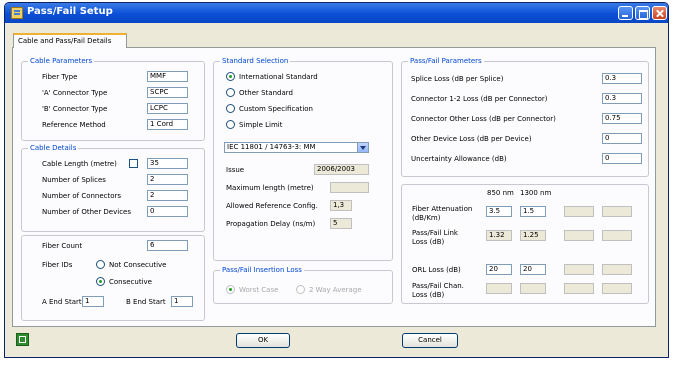 The image size is (676, 365). Describe the element at coordinates (617, 269) in the screenshot. I see `orl-loss-extra2-field` at that location.